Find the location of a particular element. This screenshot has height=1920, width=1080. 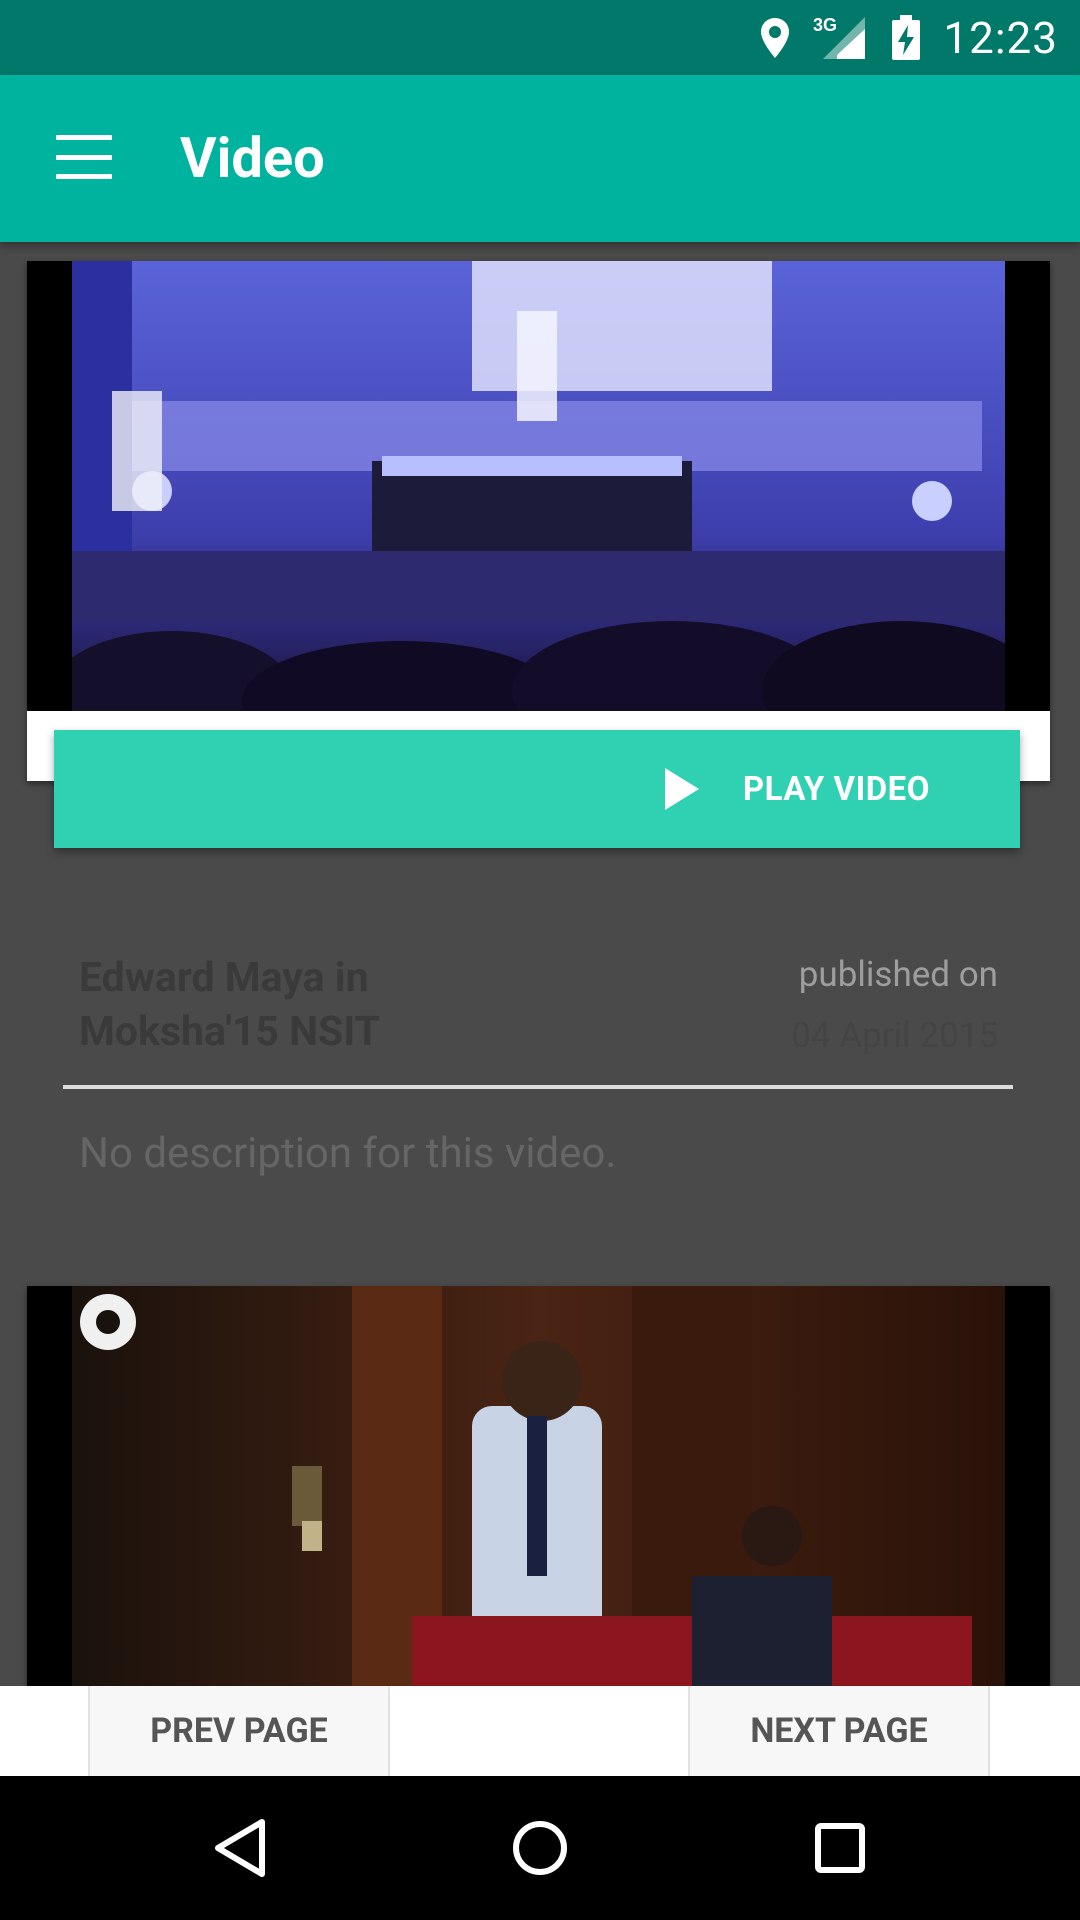

divider is located at coordinates (538, 1087).